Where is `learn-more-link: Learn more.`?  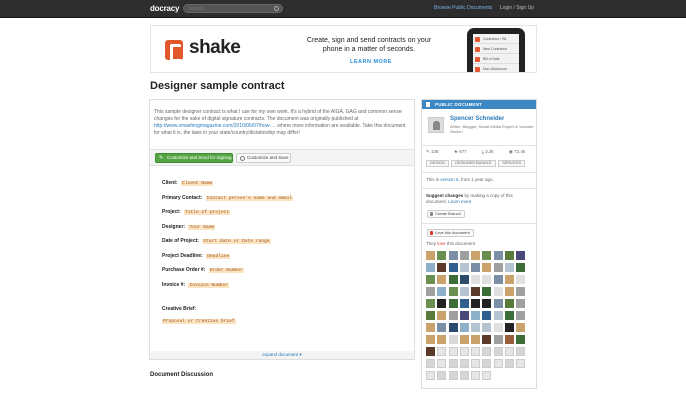
learn-more-link: Learn more. is located at coordinates (460, 201).